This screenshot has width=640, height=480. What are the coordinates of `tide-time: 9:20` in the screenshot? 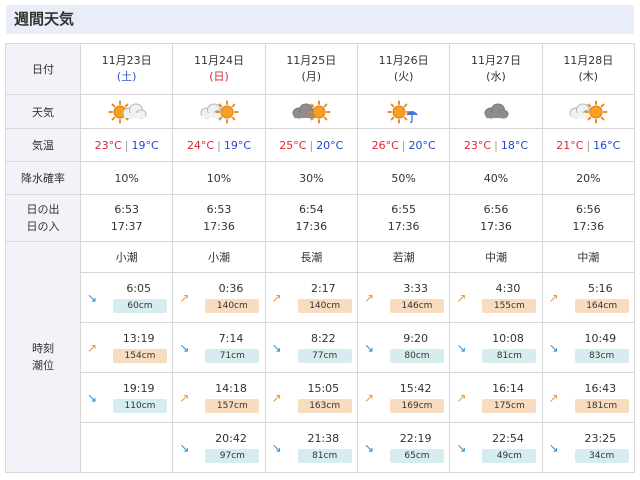 It's located at (415, 338).